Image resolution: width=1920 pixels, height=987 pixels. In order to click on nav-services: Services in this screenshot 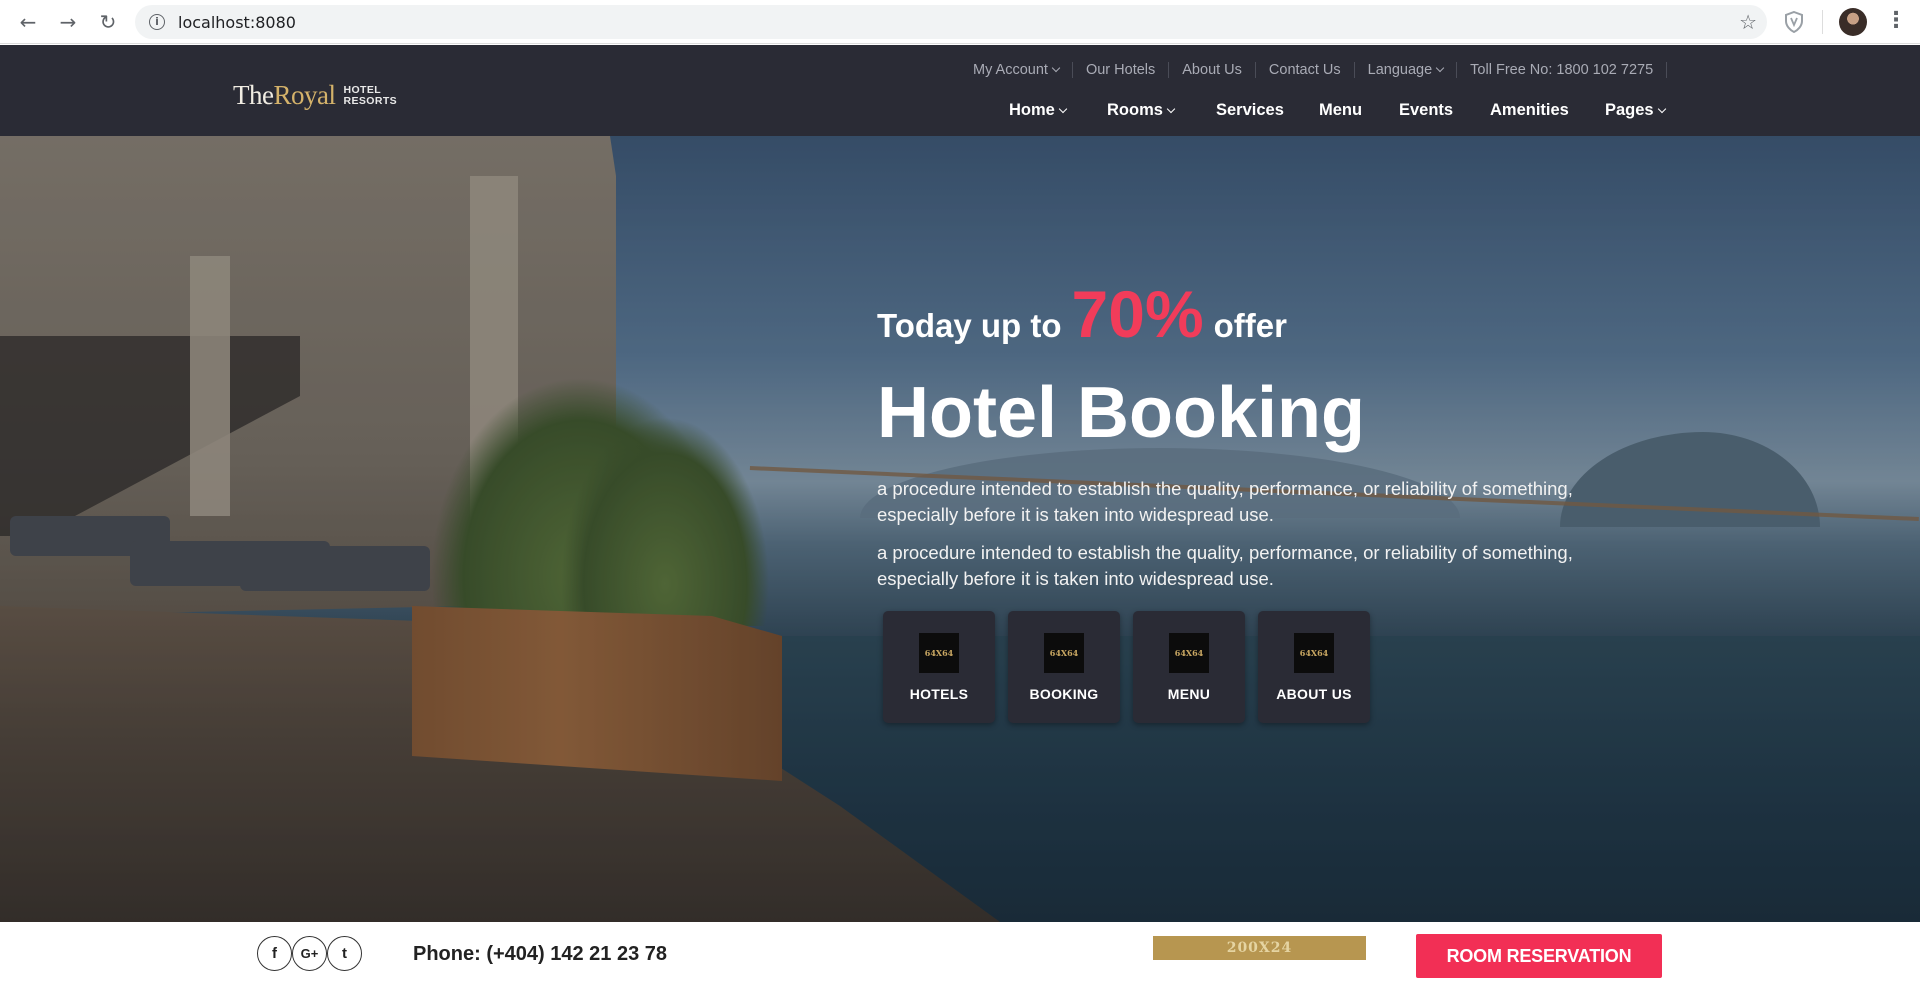, I will do `click(1250, 110)`.